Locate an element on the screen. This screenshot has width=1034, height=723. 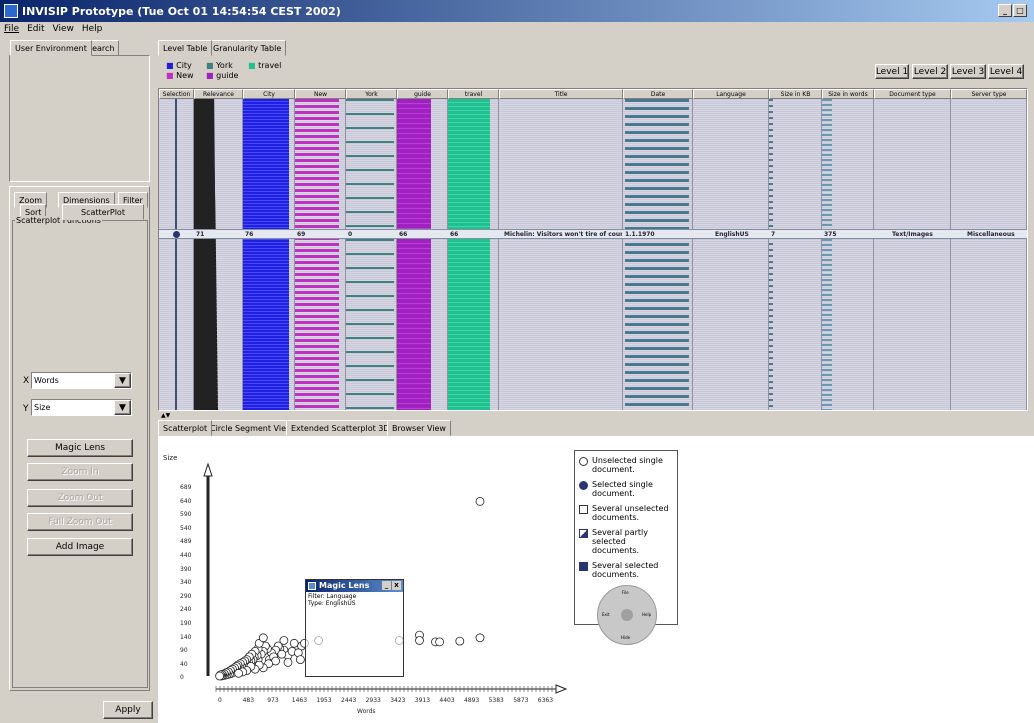
menu-file: File is located at coordinates (11, 29).